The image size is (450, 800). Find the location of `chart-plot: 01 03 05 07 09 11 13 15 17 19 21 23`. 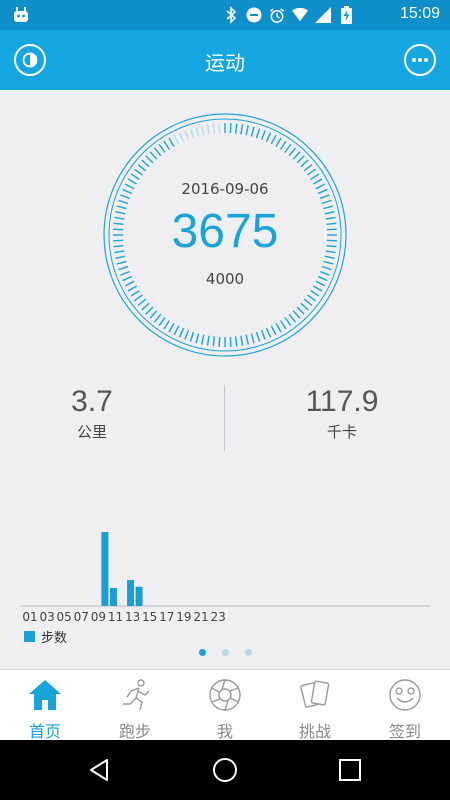

chart-plot: 01 03 05 07 09 11 13 15 17 19 21 23 is located at coordinates (225, 578).